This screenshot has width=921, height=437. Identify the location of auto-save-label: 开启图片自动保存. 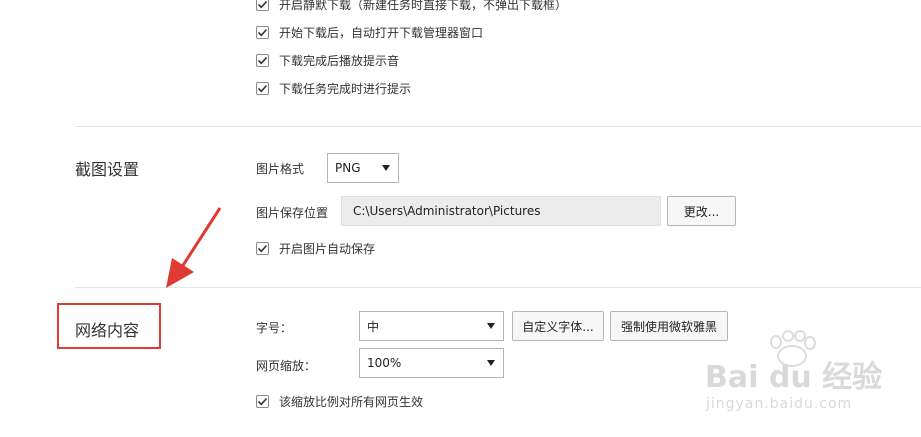
(327, 248).